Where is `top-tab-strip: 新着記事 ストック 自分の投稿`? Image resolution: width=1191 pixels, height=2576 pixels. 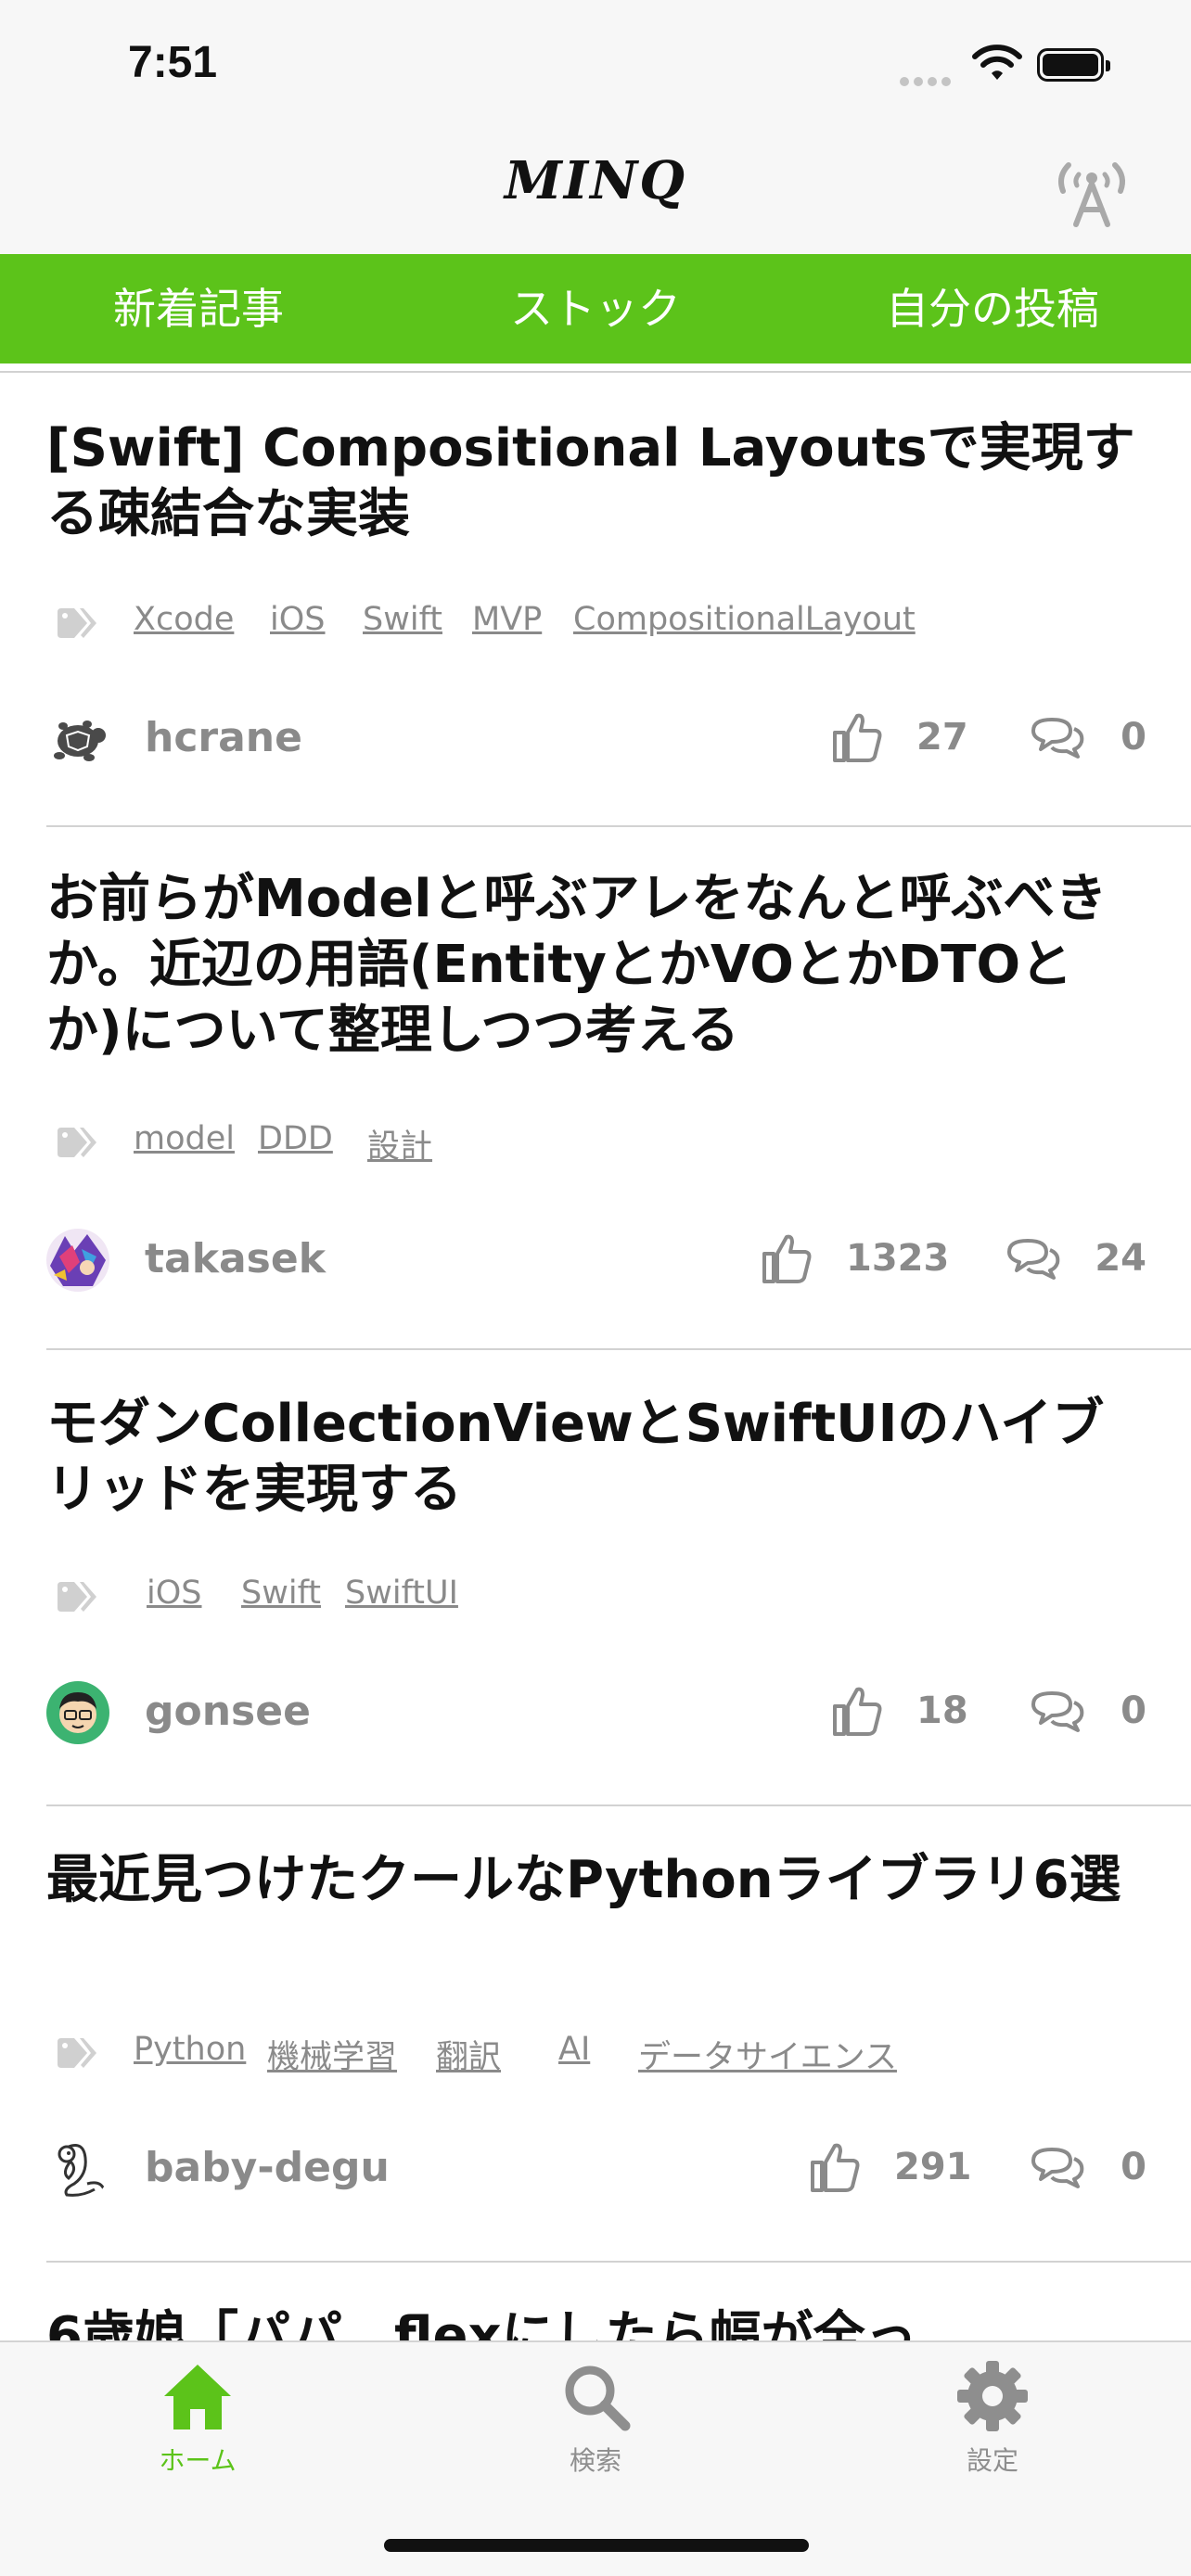
top-tab-strip: 新着記事 ストック 自分の投稿 is located at coordinates (595, 308).